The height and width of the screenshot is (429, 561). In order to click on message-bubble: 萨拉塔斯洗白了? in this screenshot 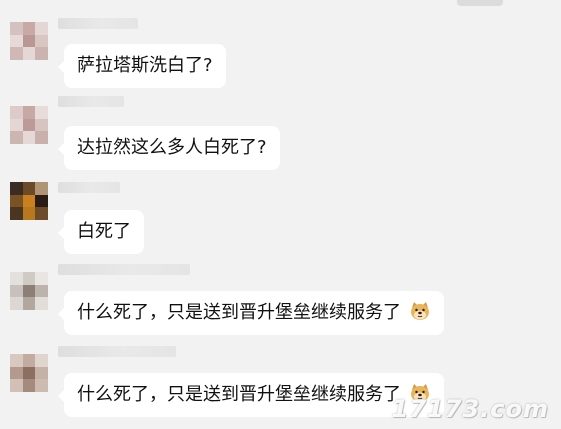, I will do `click(142, 66)`.